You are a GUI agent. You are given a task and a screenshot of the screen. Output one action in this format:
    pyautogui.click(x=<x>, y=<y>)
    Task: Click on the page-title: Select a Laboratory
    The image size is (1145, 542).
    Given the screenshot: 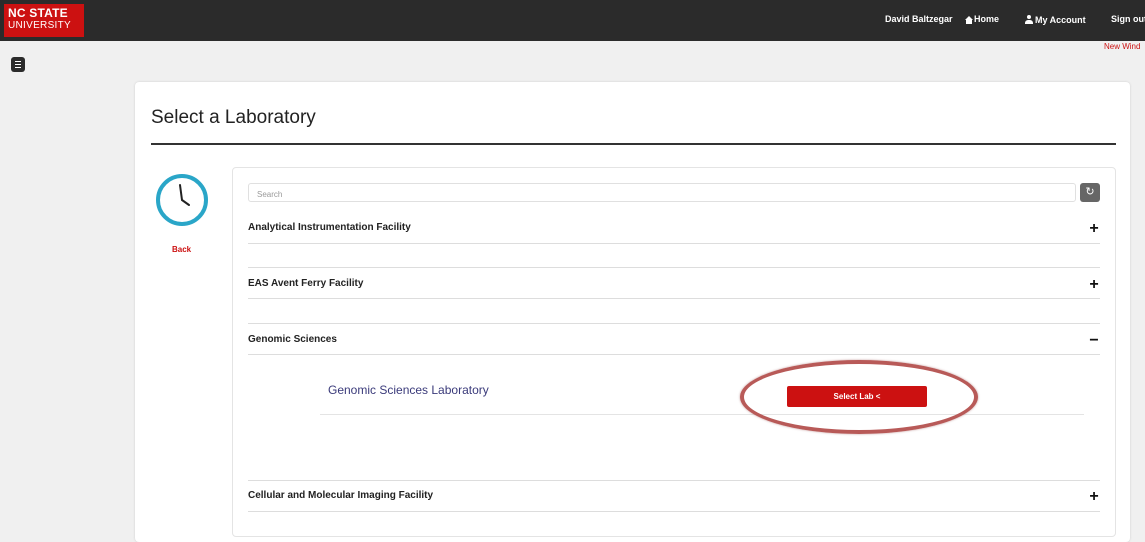 What is the action you would take?
    pyautogui.click(x=233, y=117)
    